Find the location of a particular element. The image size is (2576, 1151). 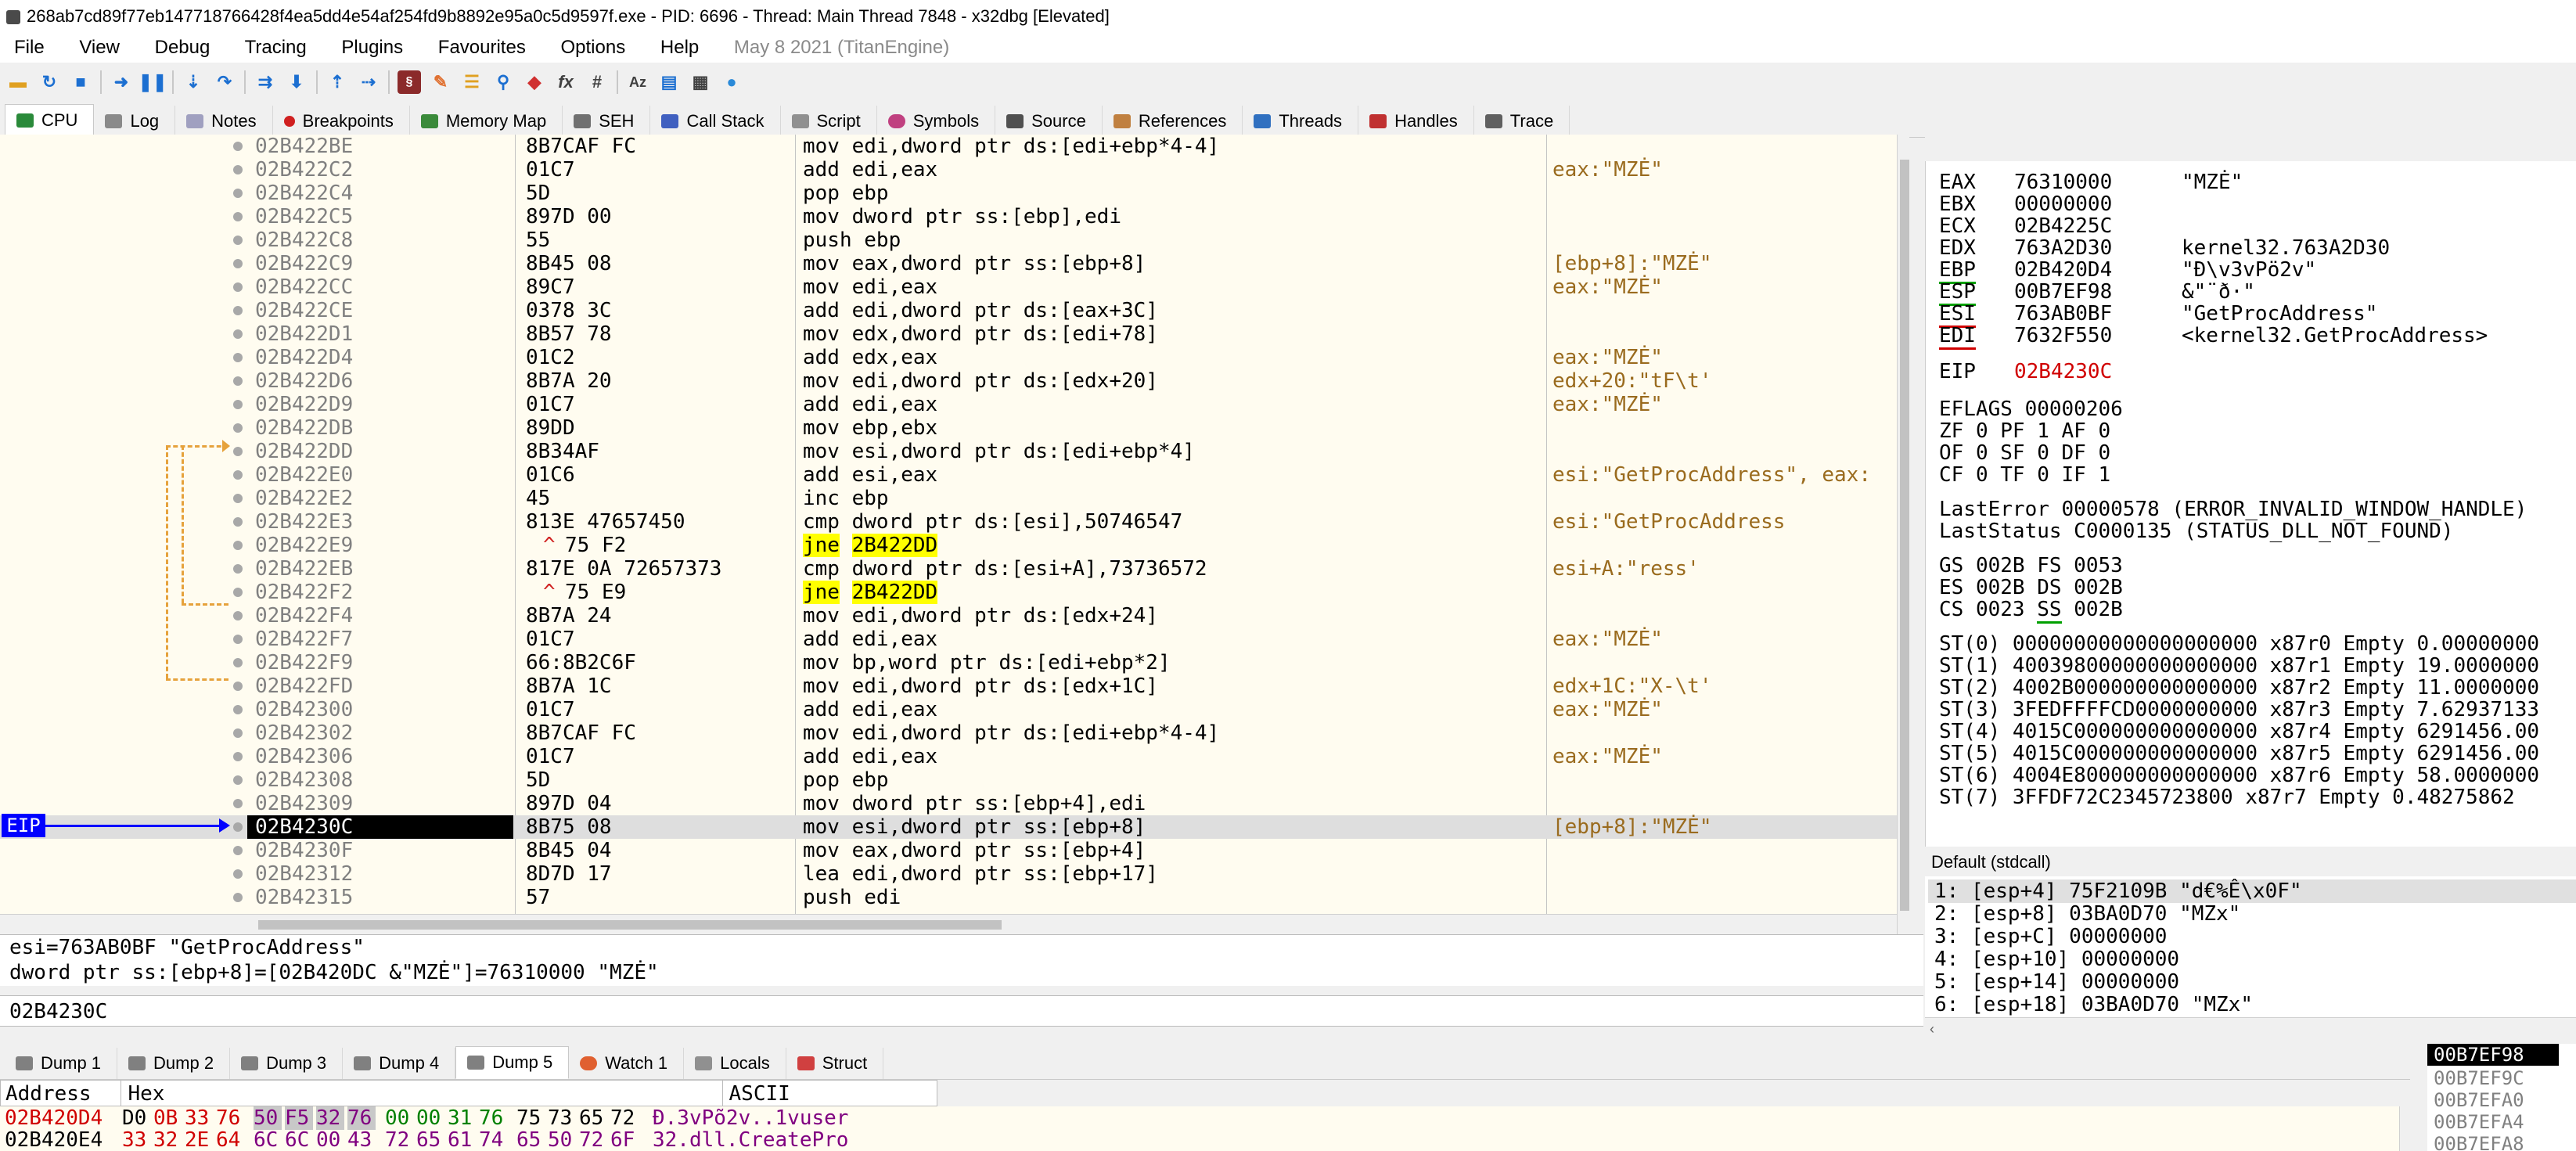

register-ebp: EBP 02B420D4 "Ð\v3vPö2v" is located at coordinates (2127, 271).